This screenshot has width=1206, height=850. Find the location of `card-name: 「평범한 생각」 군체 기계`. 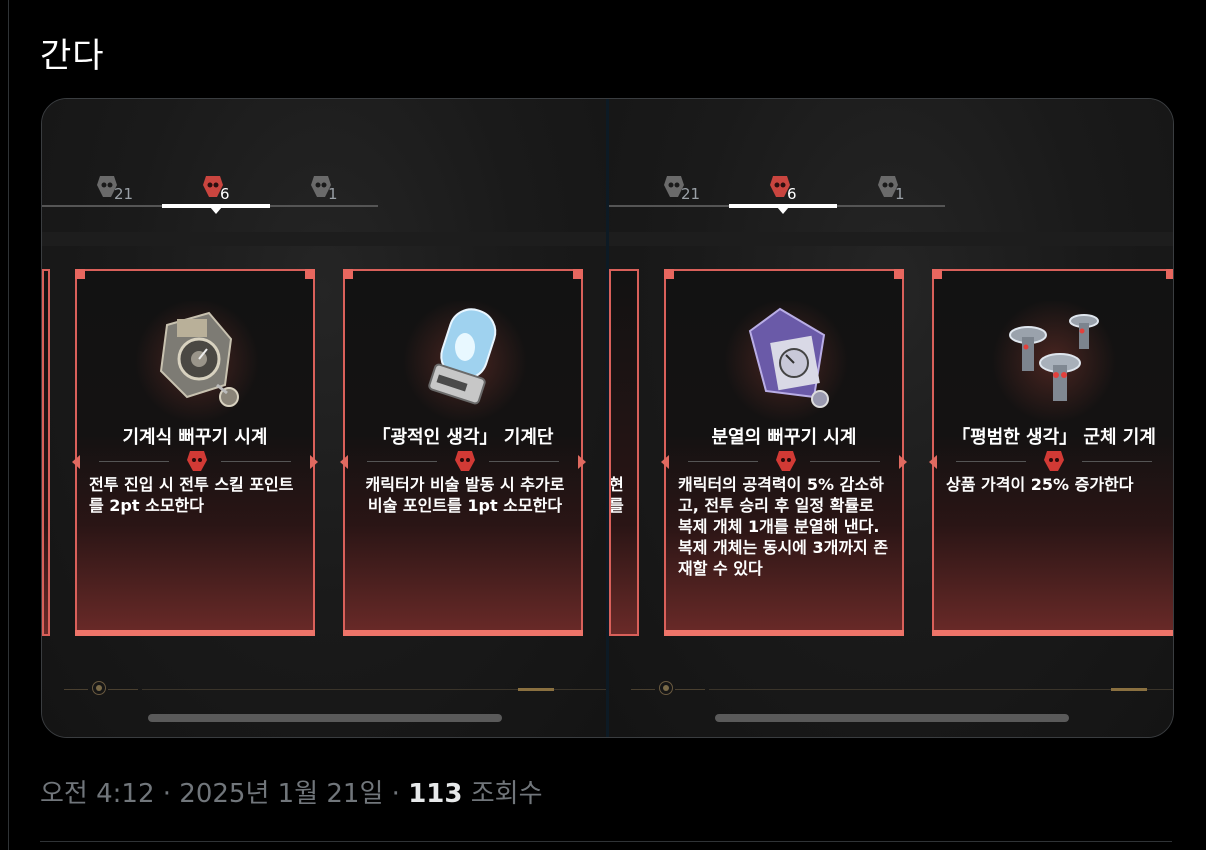

card-name: 「평범한 생각」 군체 기계 is located at coordinates (1054, 437).